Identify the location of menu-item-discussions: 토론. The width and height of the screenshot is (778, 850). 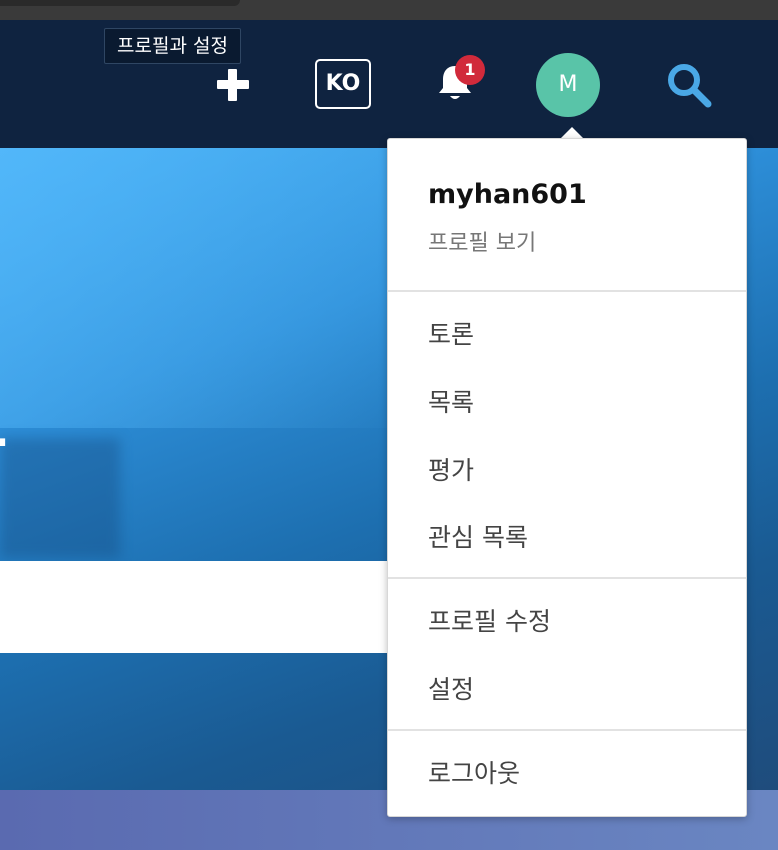
(451, 333).